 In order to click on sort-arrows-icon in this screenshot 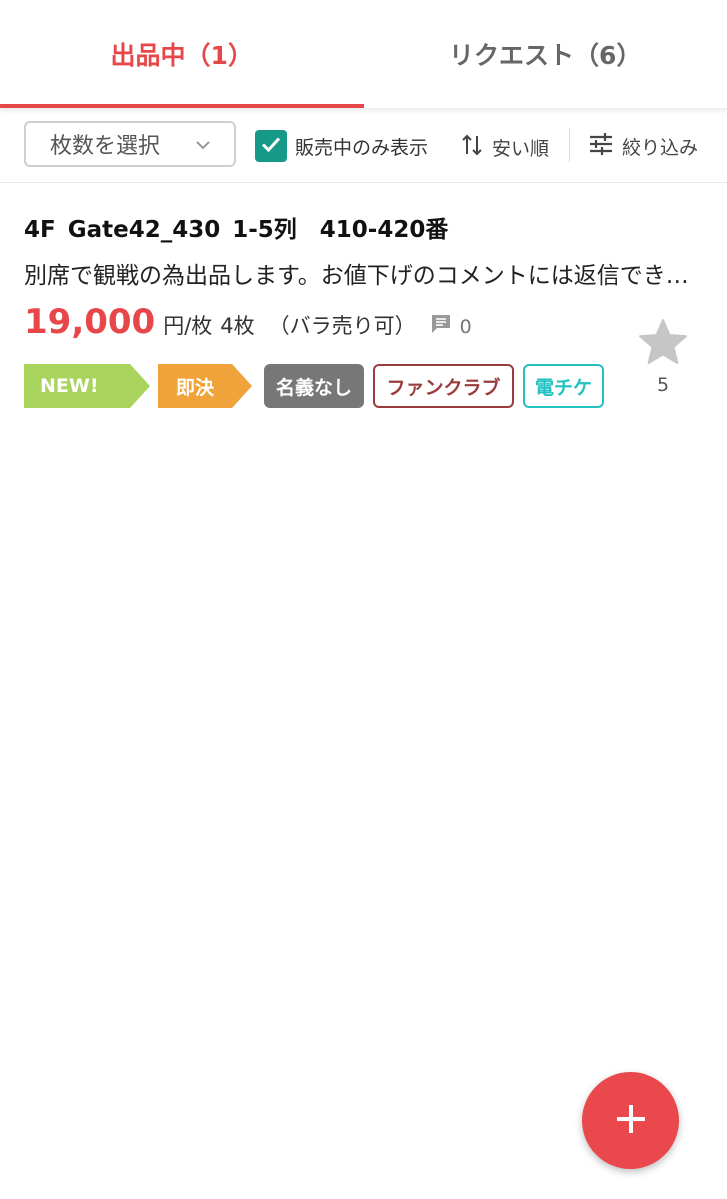, I will do `click(472, 147)`.